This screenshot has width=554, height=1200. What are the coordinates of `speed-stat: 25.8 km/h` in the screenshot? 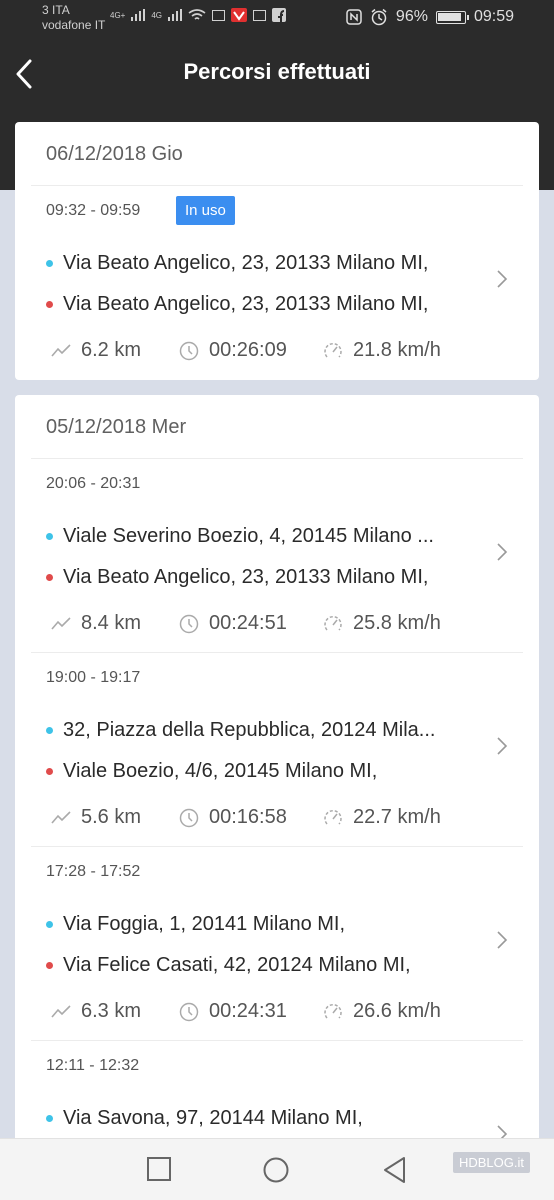 It's located at (382, 623).